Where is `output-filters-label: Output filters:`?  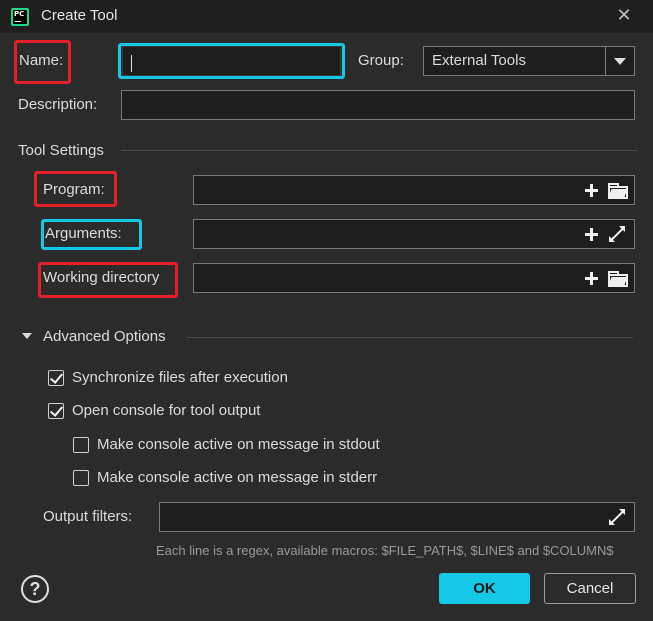 output-filters-label: Output filters: is located at coordinates (88, 516).